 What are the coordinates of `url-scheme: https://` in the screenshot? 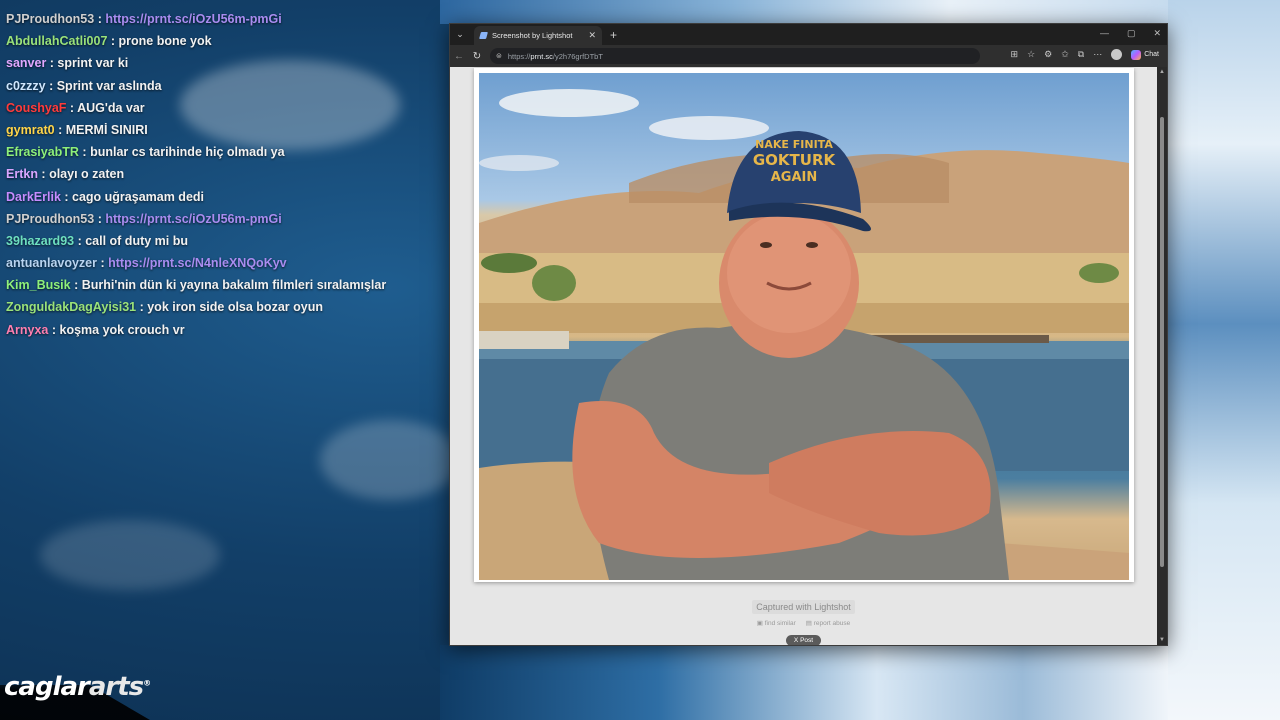 It's located at (519, 56).